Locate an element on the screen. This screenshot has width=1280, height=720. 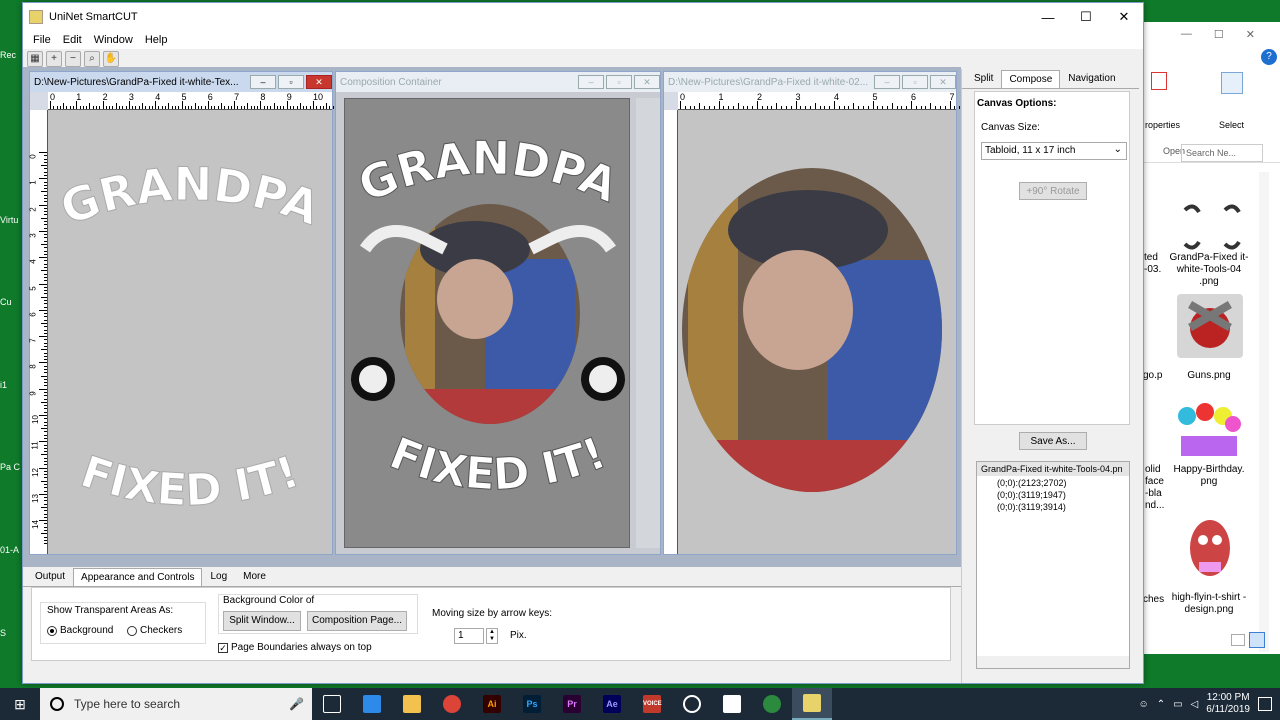
pane-center-maximize: ▫ is located at coordinates (619, 82).